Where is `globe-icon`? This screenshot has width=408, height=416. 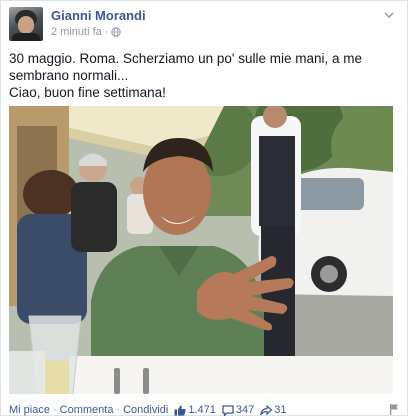 globe-icon is located at coordinates (116, 32).